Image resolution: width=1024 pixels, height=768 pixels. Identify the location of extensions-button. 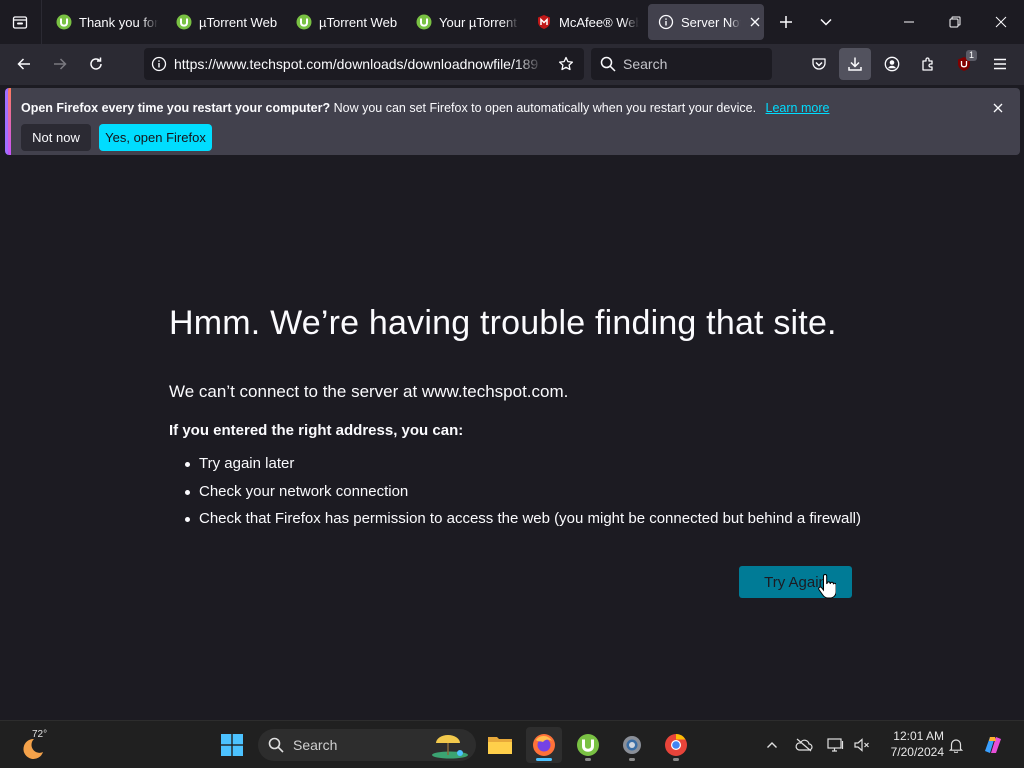
(928, 64).